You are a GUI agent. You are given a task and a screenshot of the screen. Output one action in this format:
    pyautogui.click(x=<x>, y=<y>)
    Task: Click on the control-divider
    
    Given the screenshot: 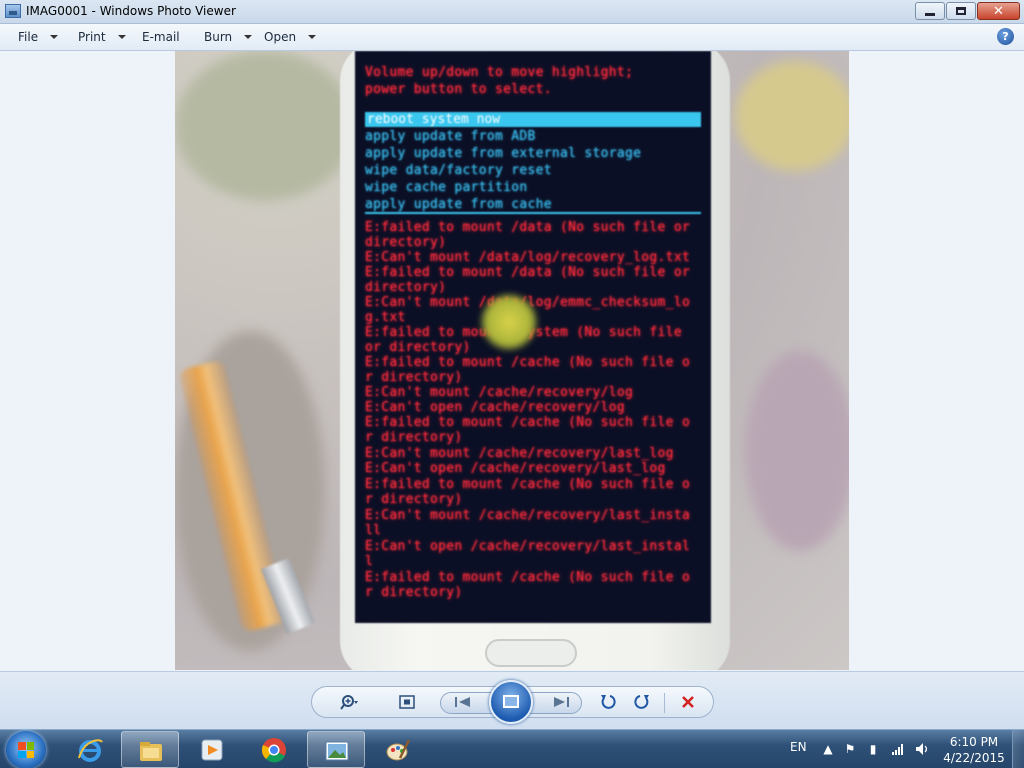 What is the action you would take?
    pyautogui.click(x=664, y=703)
    